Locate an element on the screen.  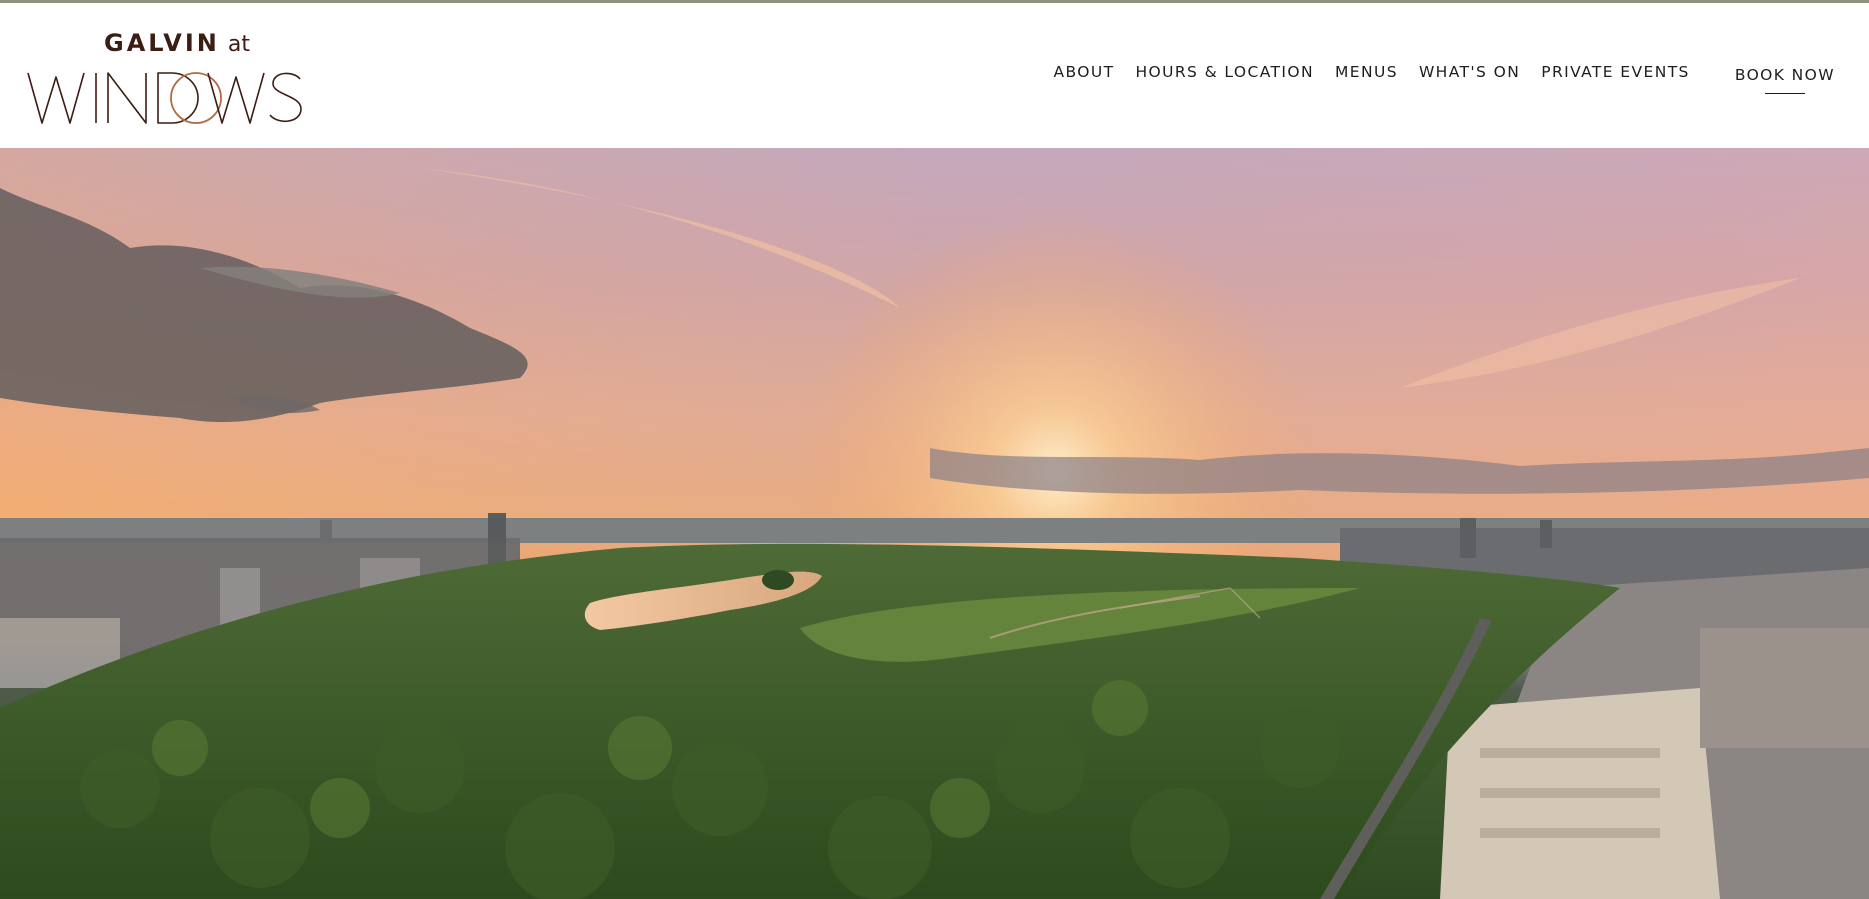
book-now-button: BOOK NOW is located at coordinates (1785, 80).